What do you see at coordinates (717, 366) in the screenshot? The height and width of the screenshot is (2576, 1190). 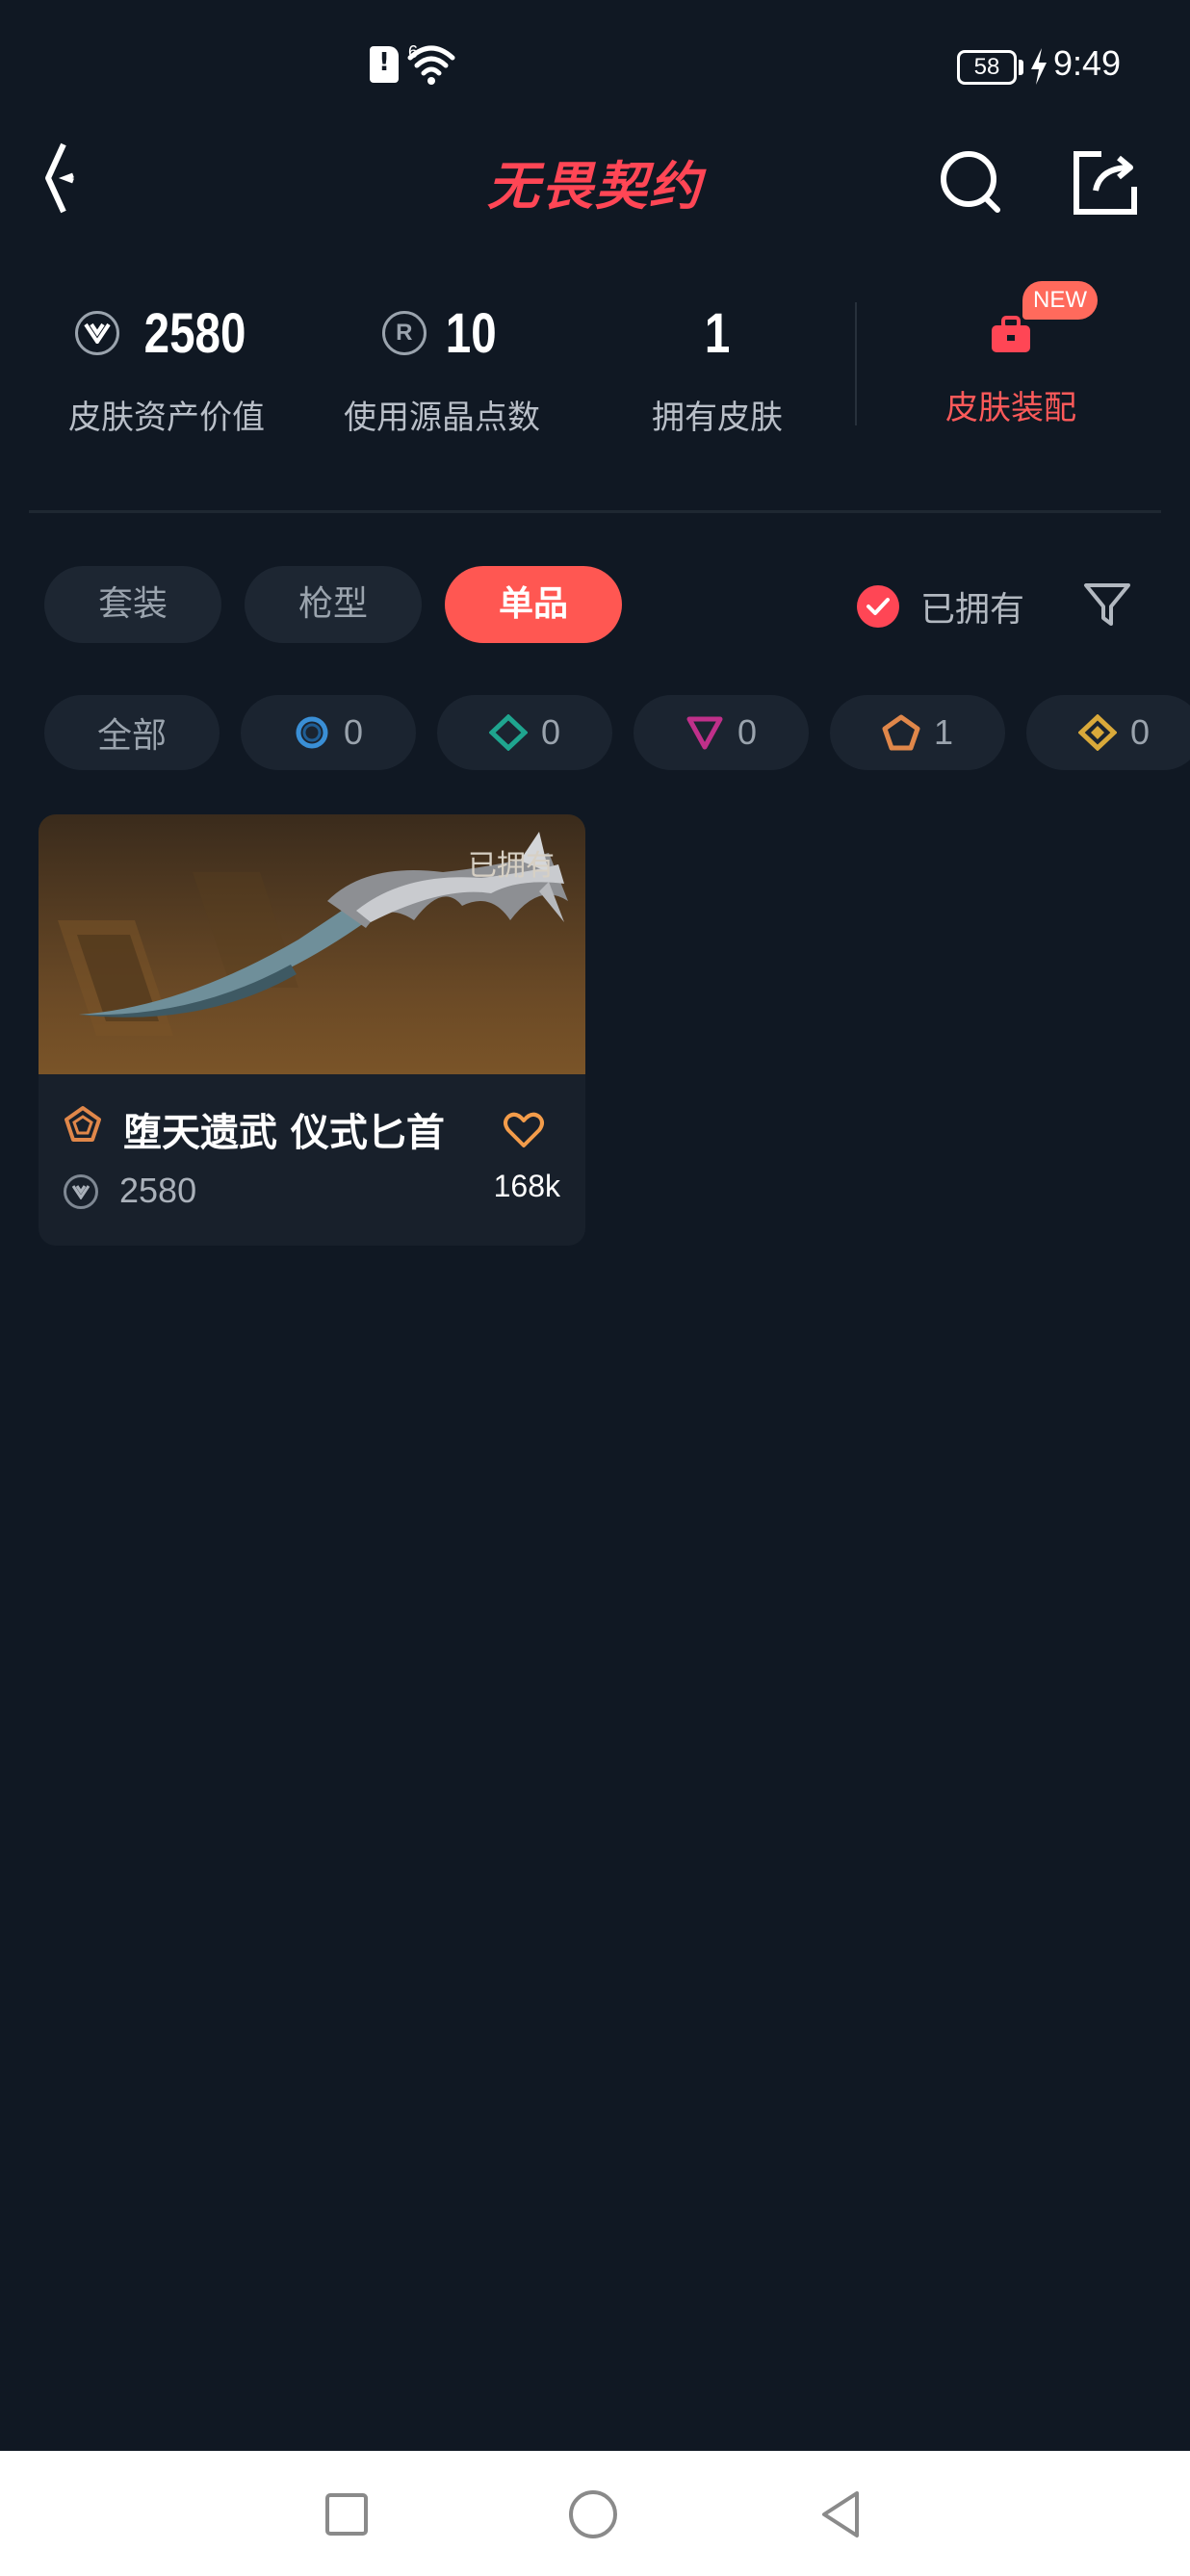 I see `stat-owned-skins: 1 拥有皮肤` at bounding box center [717, 366].